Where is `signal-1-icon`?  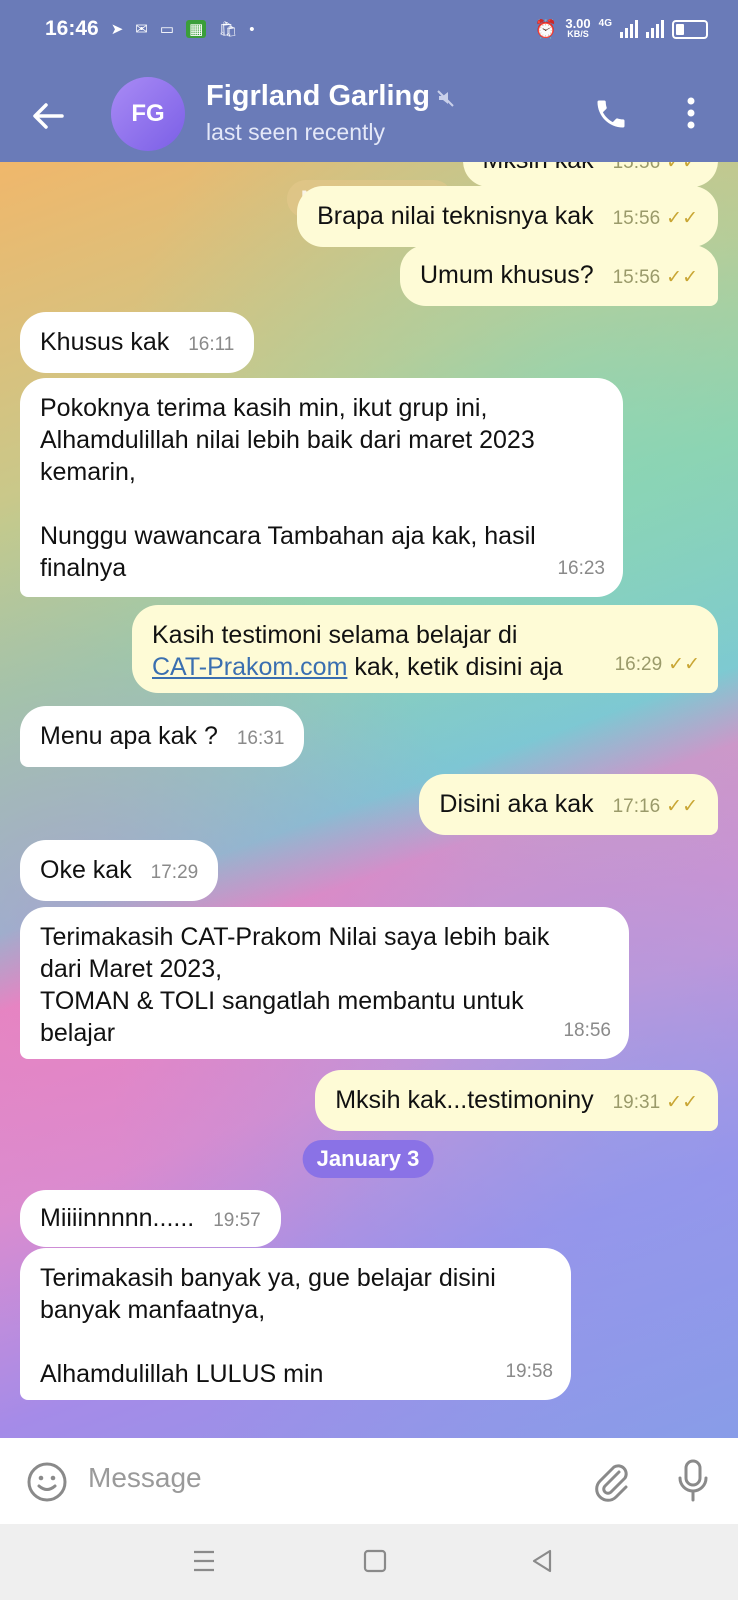 signal-1-icon is located at coordinates (629, 29).